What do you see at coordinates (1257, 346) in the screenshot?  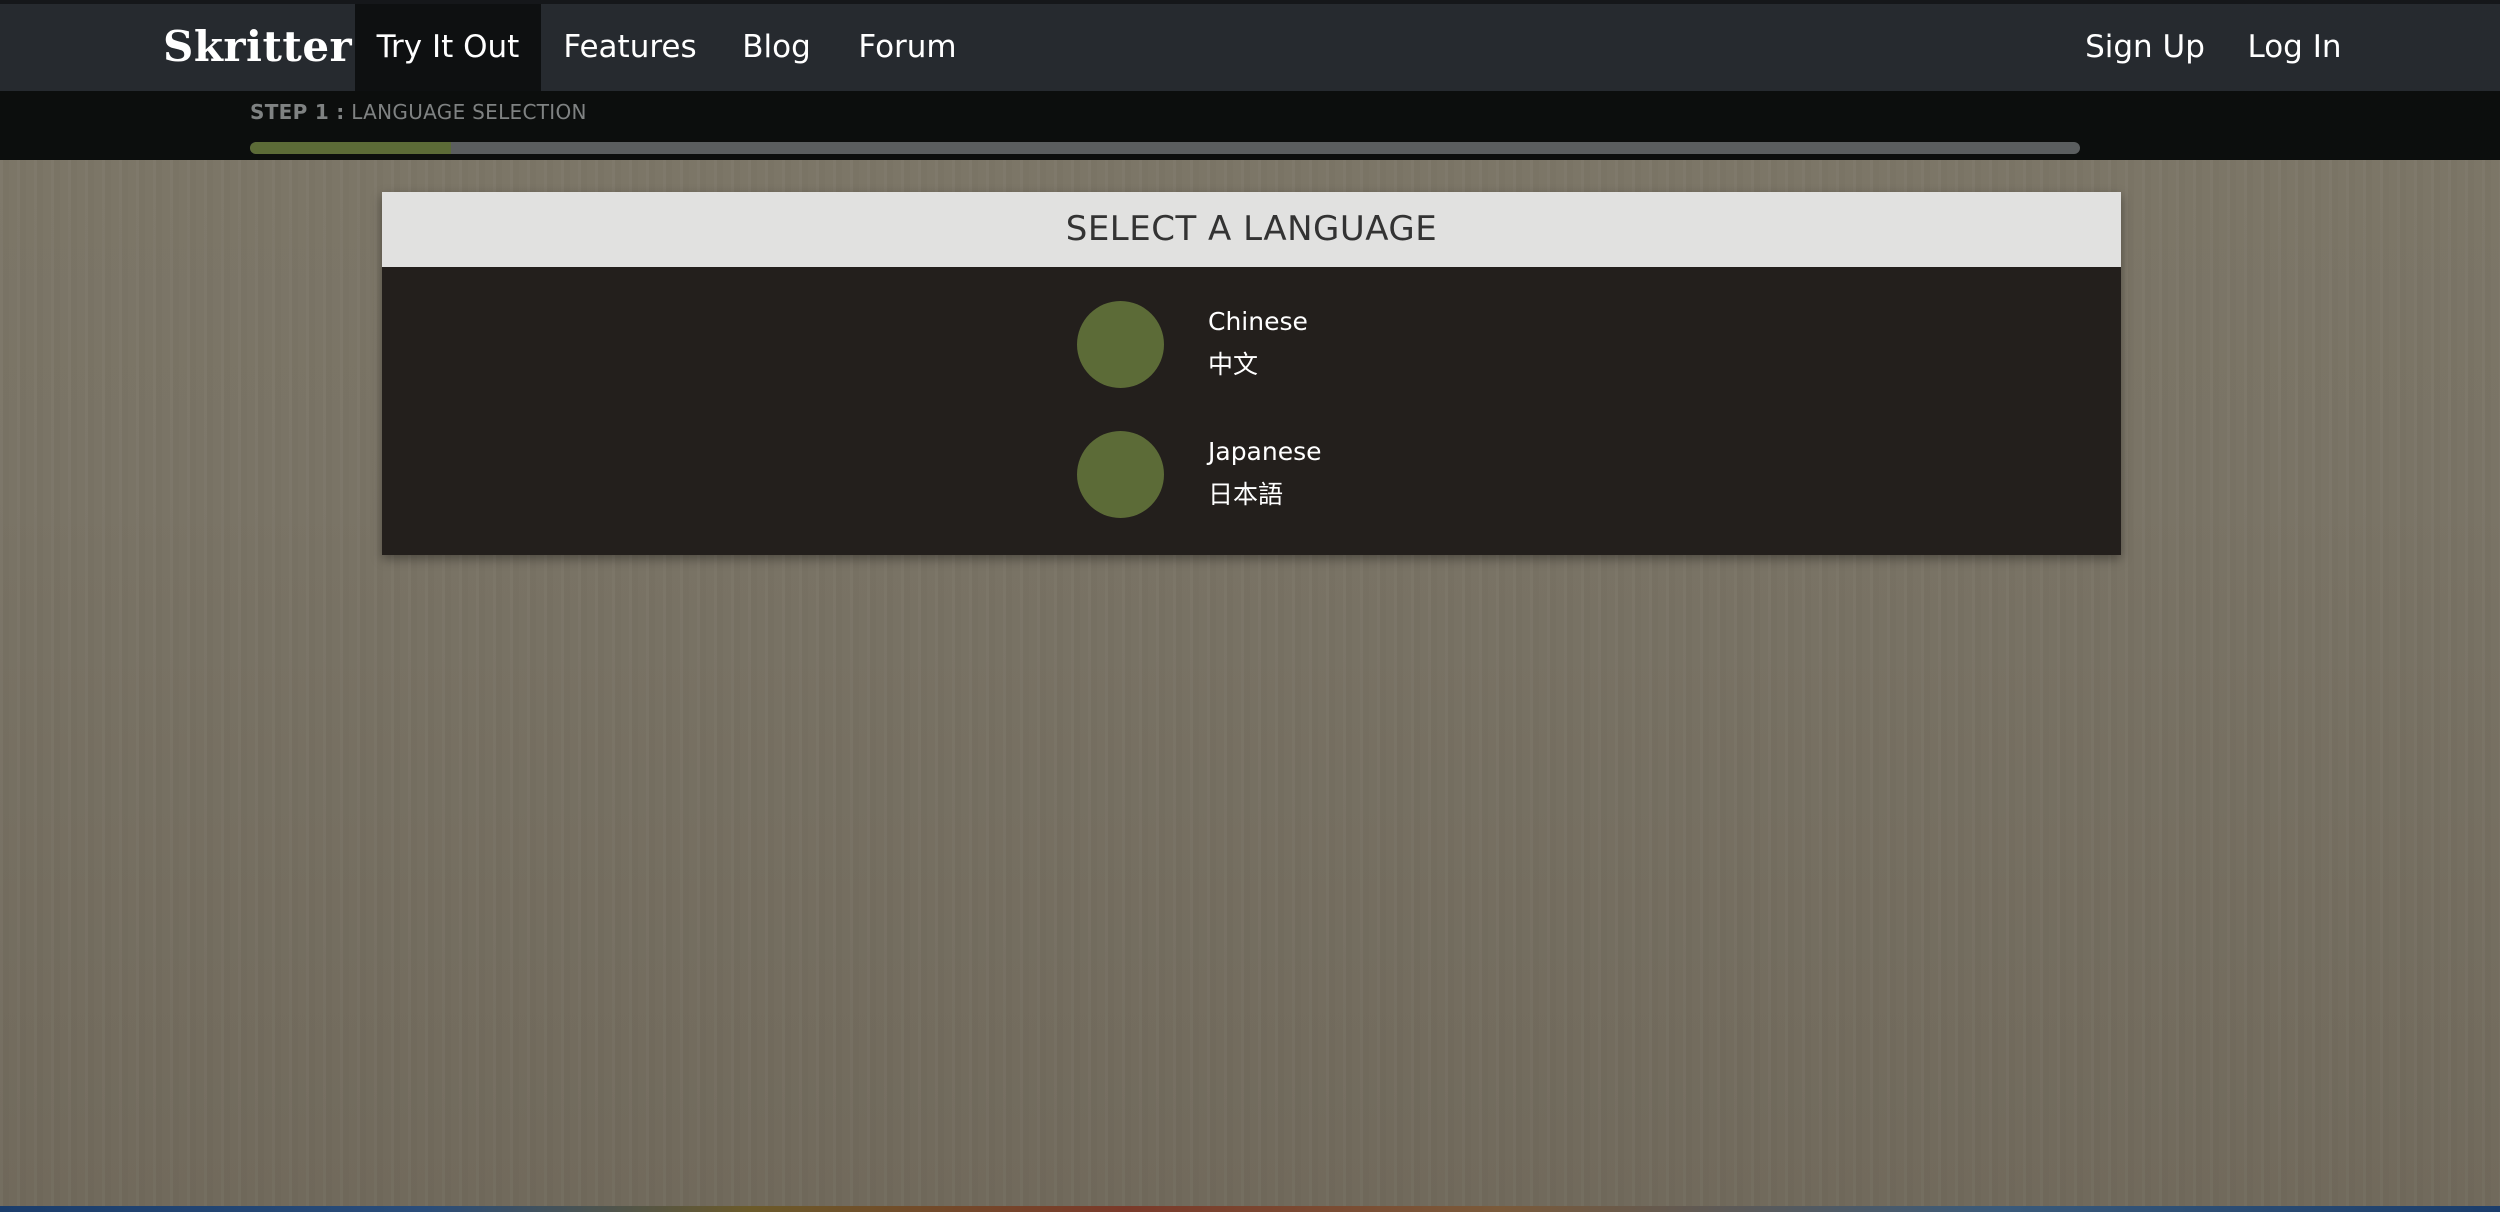 I see `language-option-chinese: Chinese 中文` at bounding box center [1257, 346].